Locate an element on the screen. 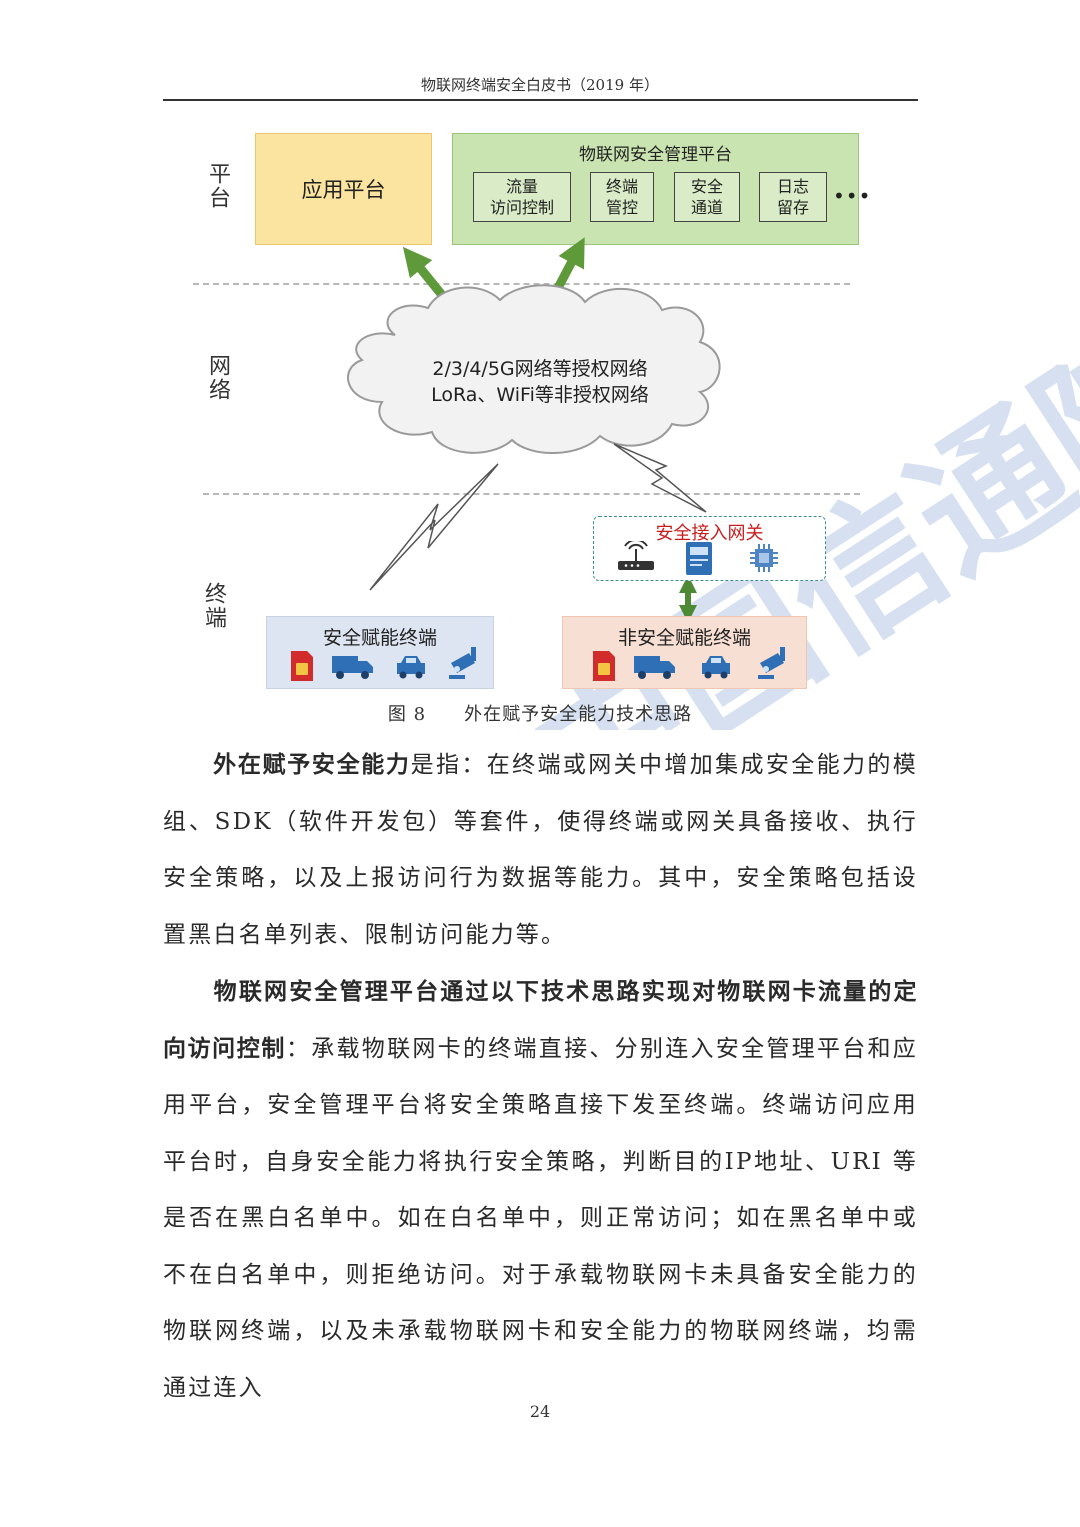 The image size is (1080, 1527). figure-caption: 图 8 外在赋予安全能力技术思路 is located at coordinates (540, 713).